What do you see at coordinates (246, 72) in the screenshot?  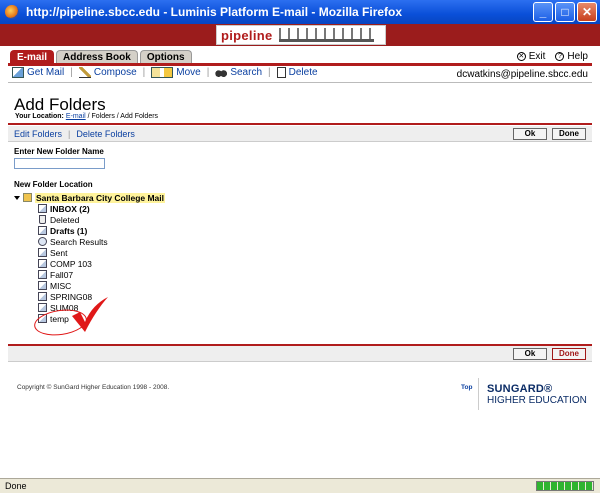 I see `search-label: Search` at bounding box center [246, 72].